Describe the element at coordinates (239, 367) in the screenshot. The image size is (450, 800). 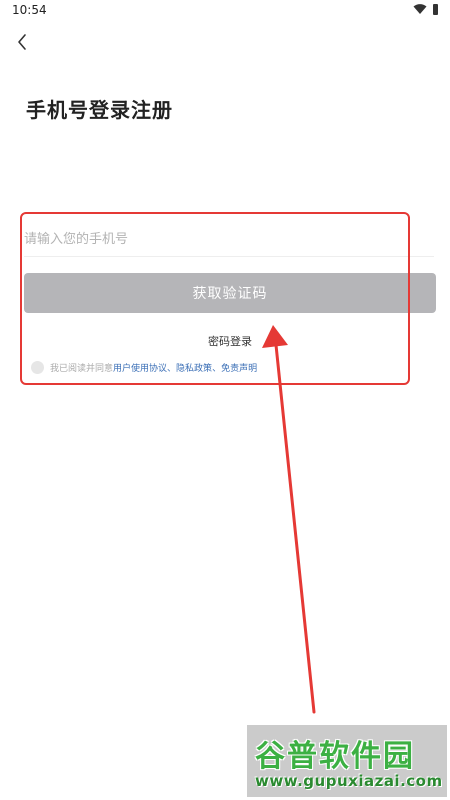
I see `disclaimer-link: 免责声明` at that location.